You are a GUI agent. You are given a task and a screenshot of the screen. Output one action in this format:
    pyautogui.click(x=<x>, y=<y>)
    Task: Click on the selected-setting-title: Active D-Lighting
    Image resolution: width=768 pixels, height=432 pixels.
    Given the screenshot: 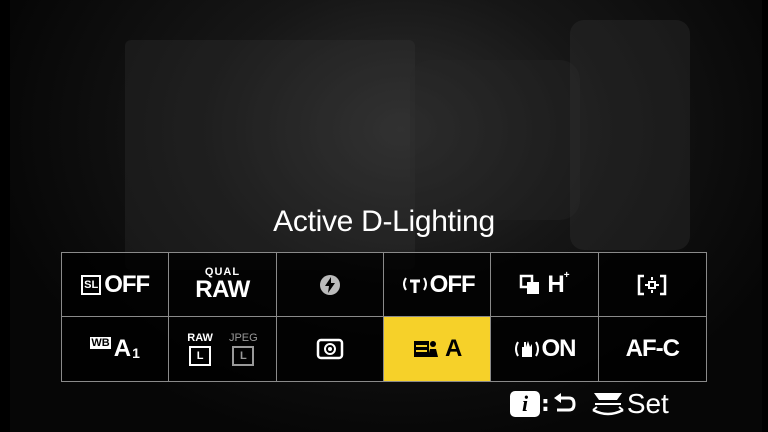 What is the action you would take?
    pyautogui.click(x=384, y=221)
    